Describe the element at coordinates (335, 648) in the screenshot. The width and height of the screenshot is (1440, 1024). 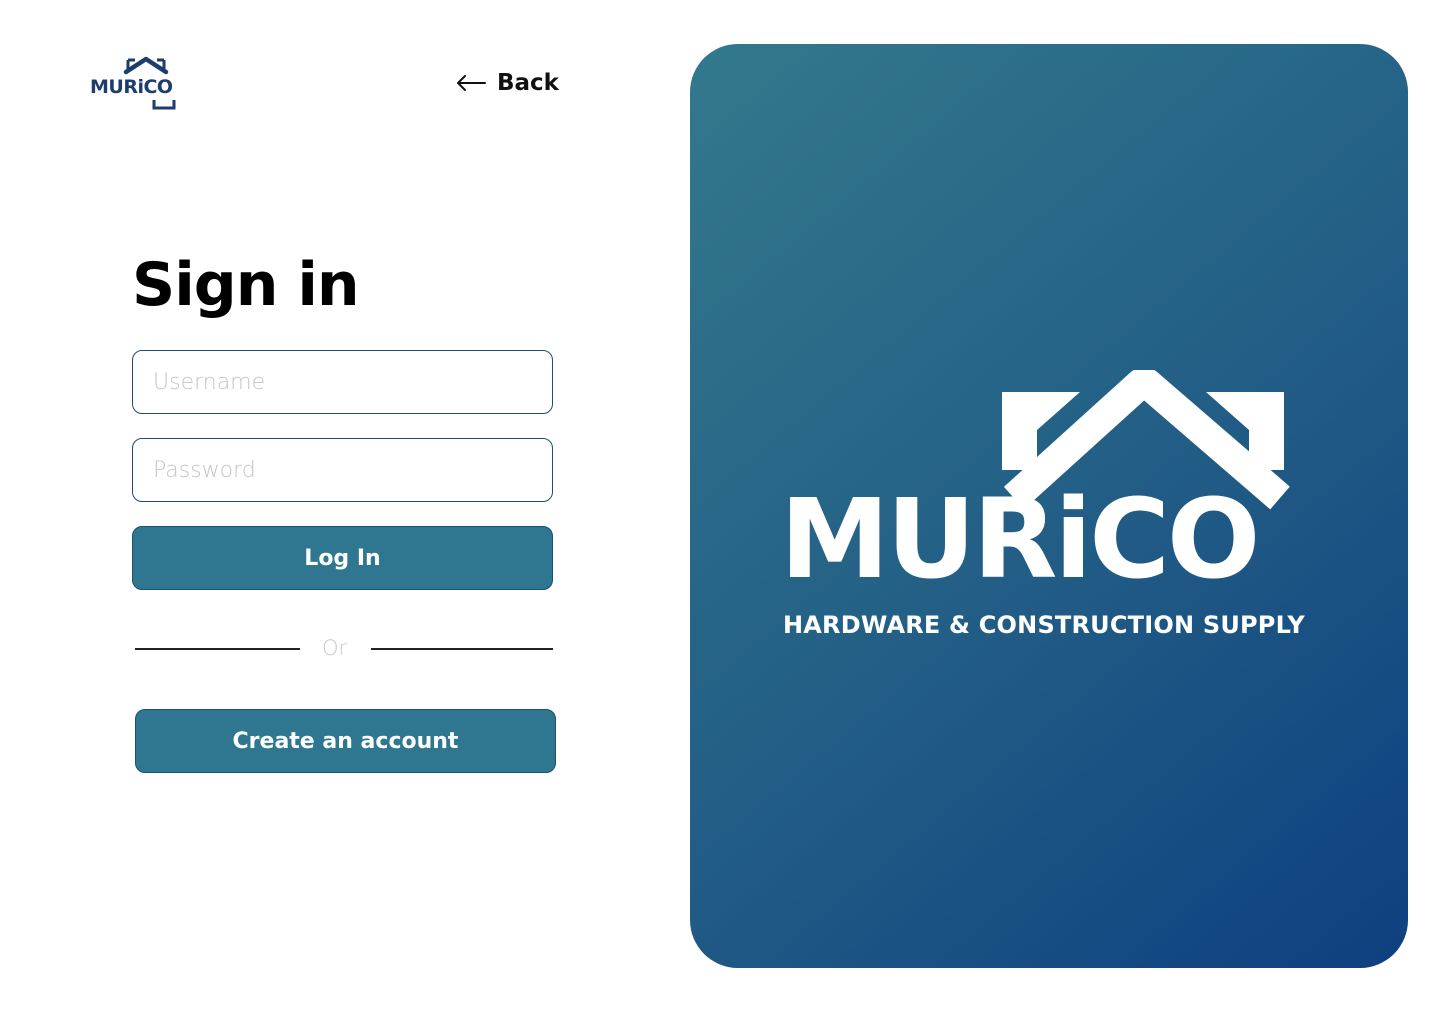
I see `divider-or-text: Or` at that location.